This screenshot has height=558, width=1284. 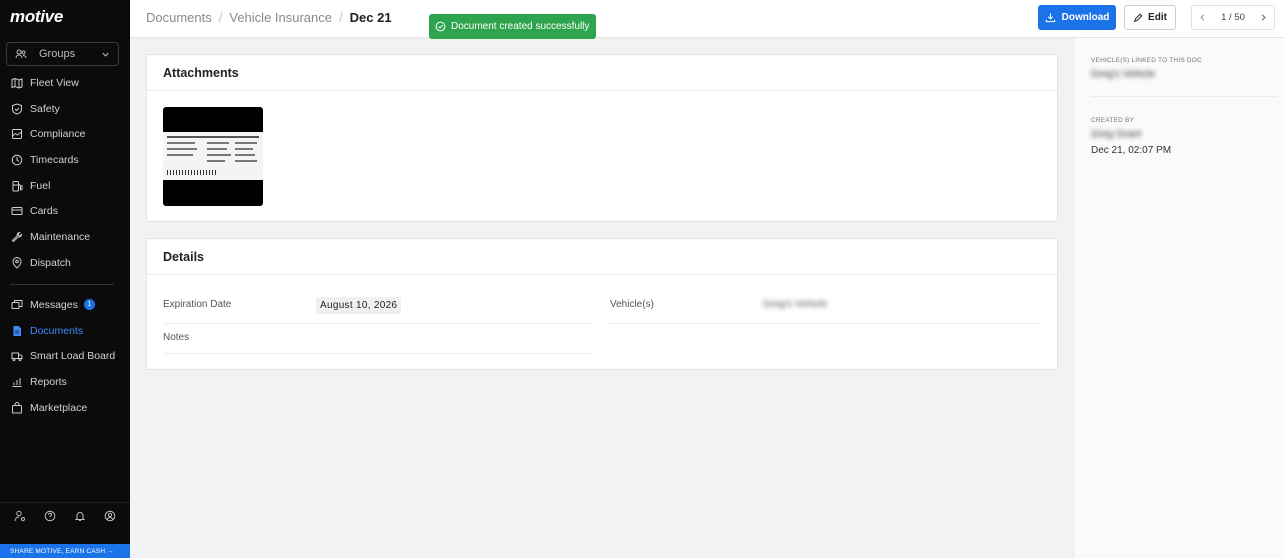 I want to click on sidebar-item-cards: Cards, so click(x=65, y=211).